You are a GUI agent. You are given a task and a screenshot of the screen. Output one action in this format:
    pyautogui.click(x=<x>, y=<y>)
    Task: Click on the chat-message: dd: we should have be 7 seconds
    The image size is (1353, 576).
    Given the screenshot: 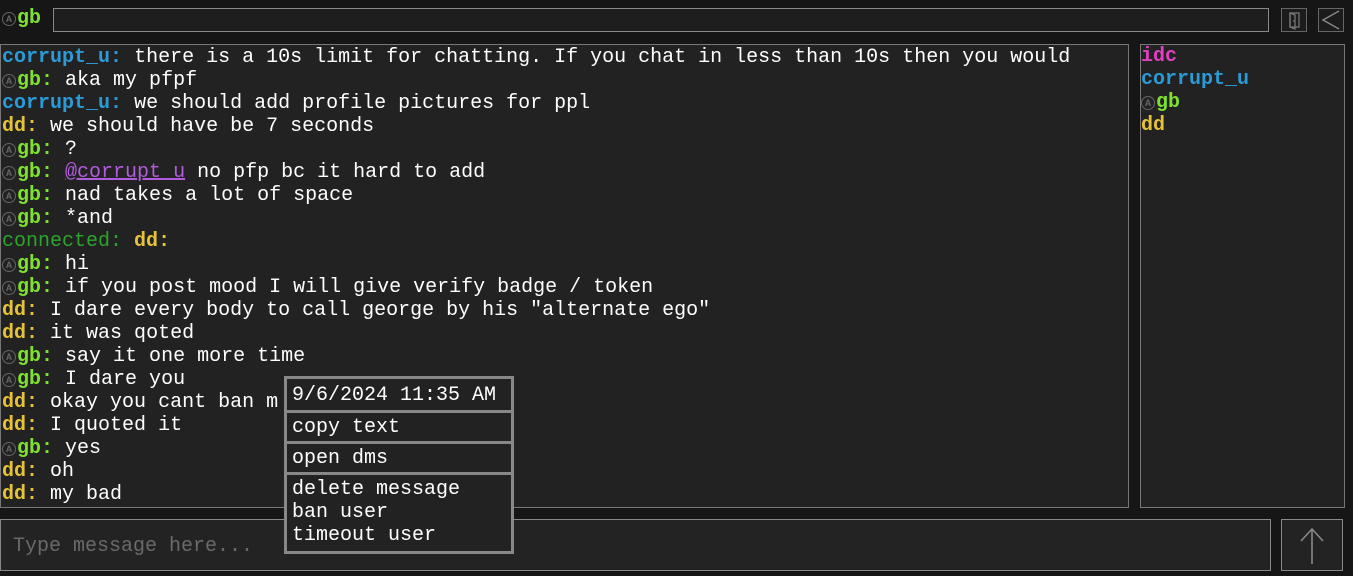 What is the action you would take?
    pyautogui.click(x=565, y=126)
    